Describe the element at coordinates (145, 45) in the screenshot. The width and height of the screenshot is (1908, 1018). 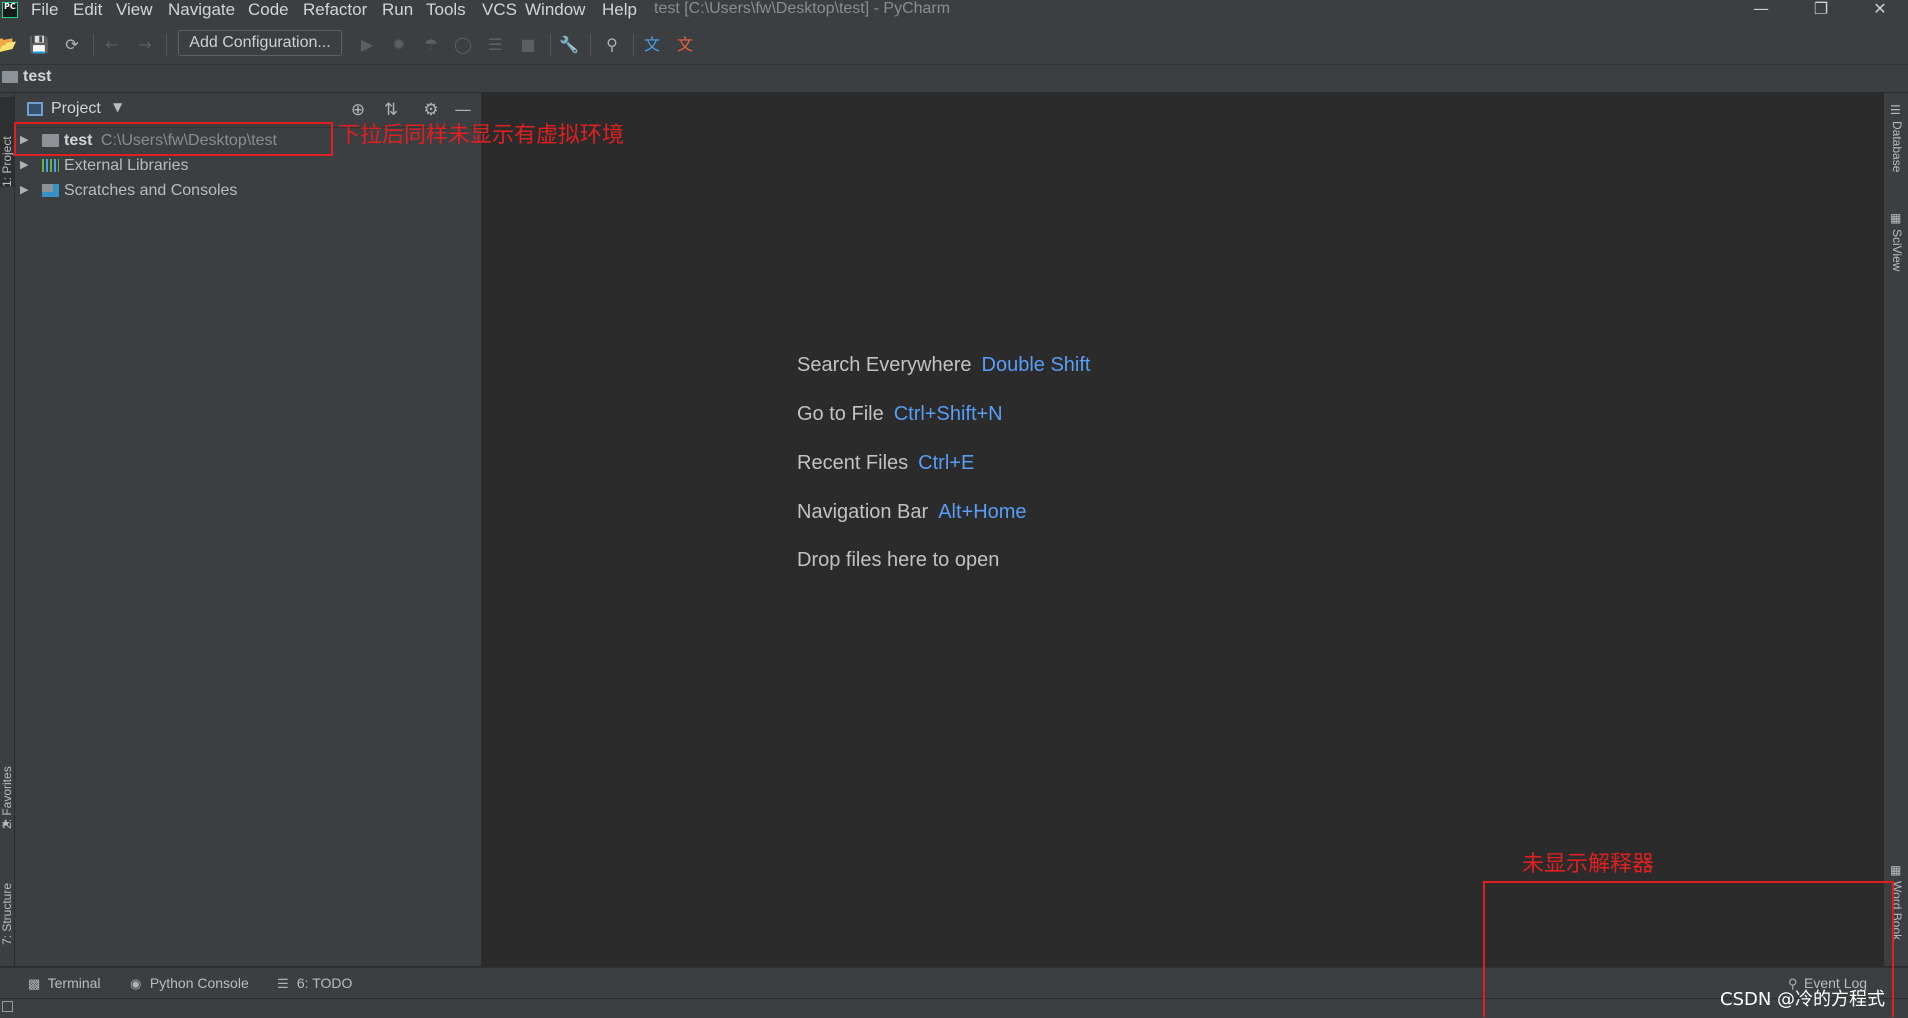
I see `forward-icon: →` at that location.